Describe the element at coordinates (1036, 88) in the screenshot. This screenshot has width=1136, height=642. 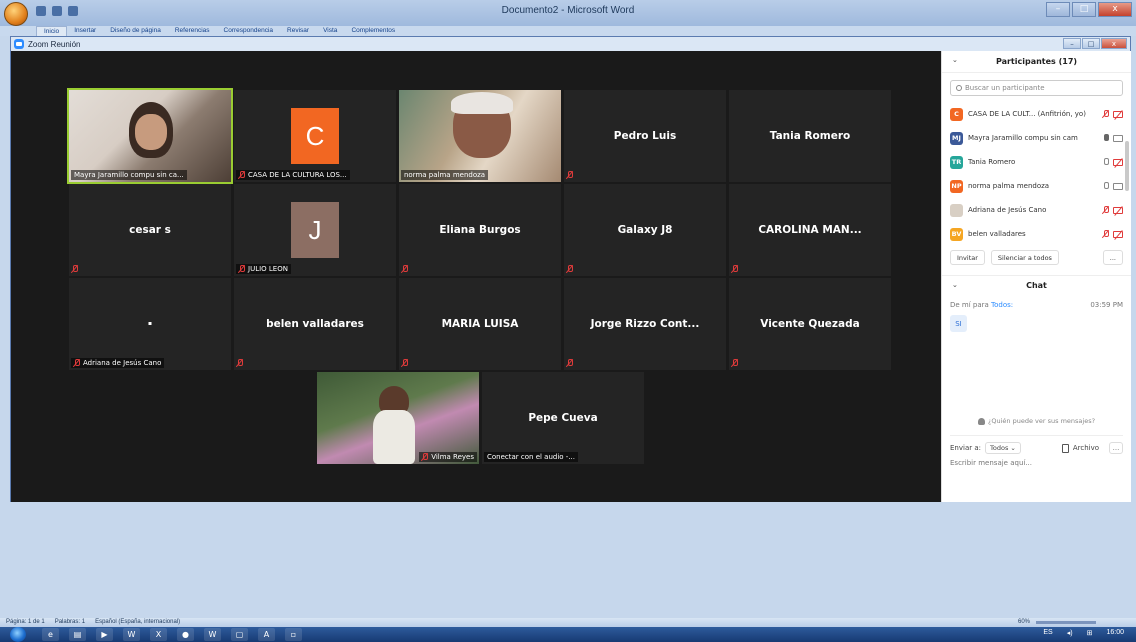
I see `participant-search-input: Buscar un participante` at that location.